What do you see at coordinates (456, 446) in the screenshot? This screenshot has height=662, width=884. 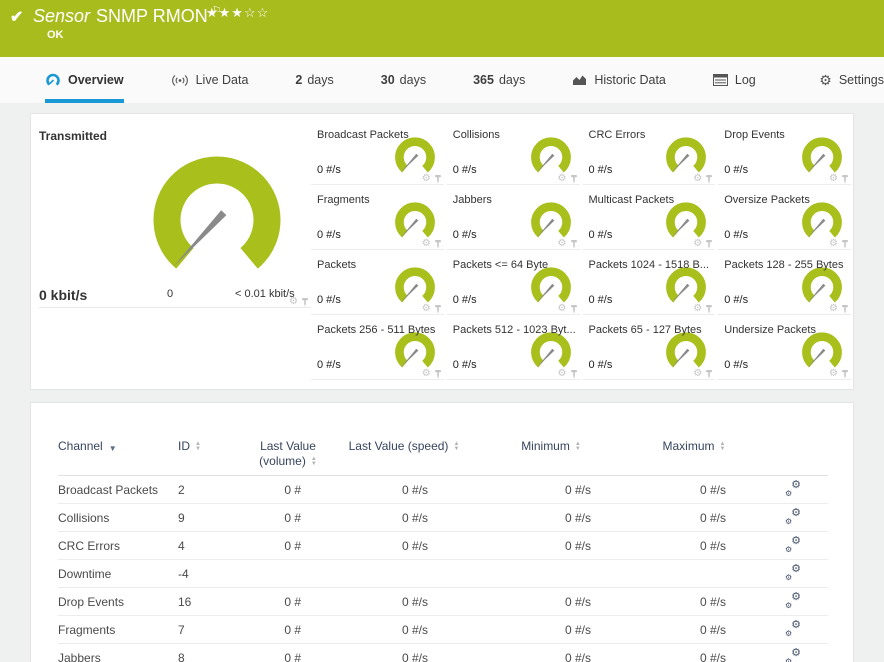 I see `sort-icon: ▲ ▼` at bounding box center [456, 446].